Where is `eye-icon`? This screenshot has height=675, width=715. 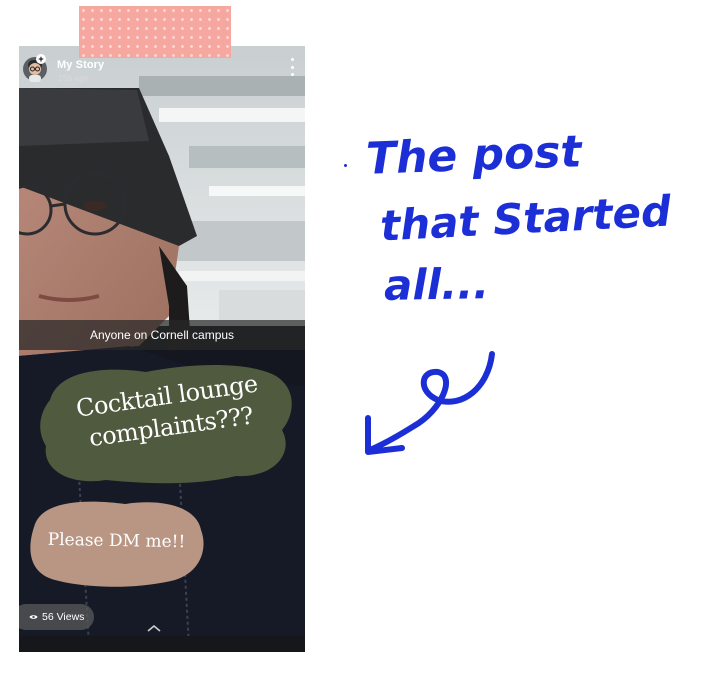
eye-icon is located at coordinates (33, 617).